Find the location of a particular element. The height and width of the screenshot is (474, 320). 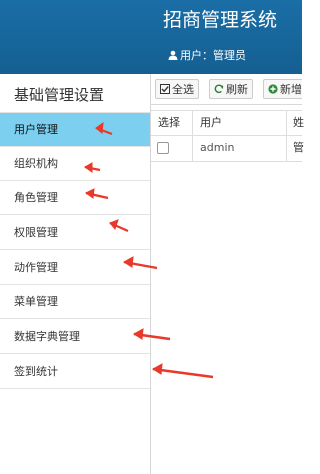

column-header-name: 姓 is located at coordinates (298, 123).